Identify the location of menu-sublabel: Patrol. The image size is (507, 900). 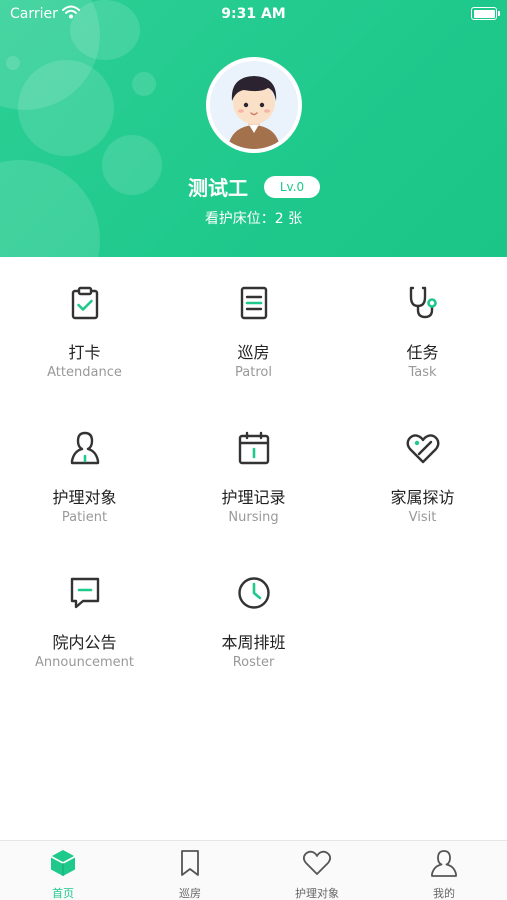
(253, 372).